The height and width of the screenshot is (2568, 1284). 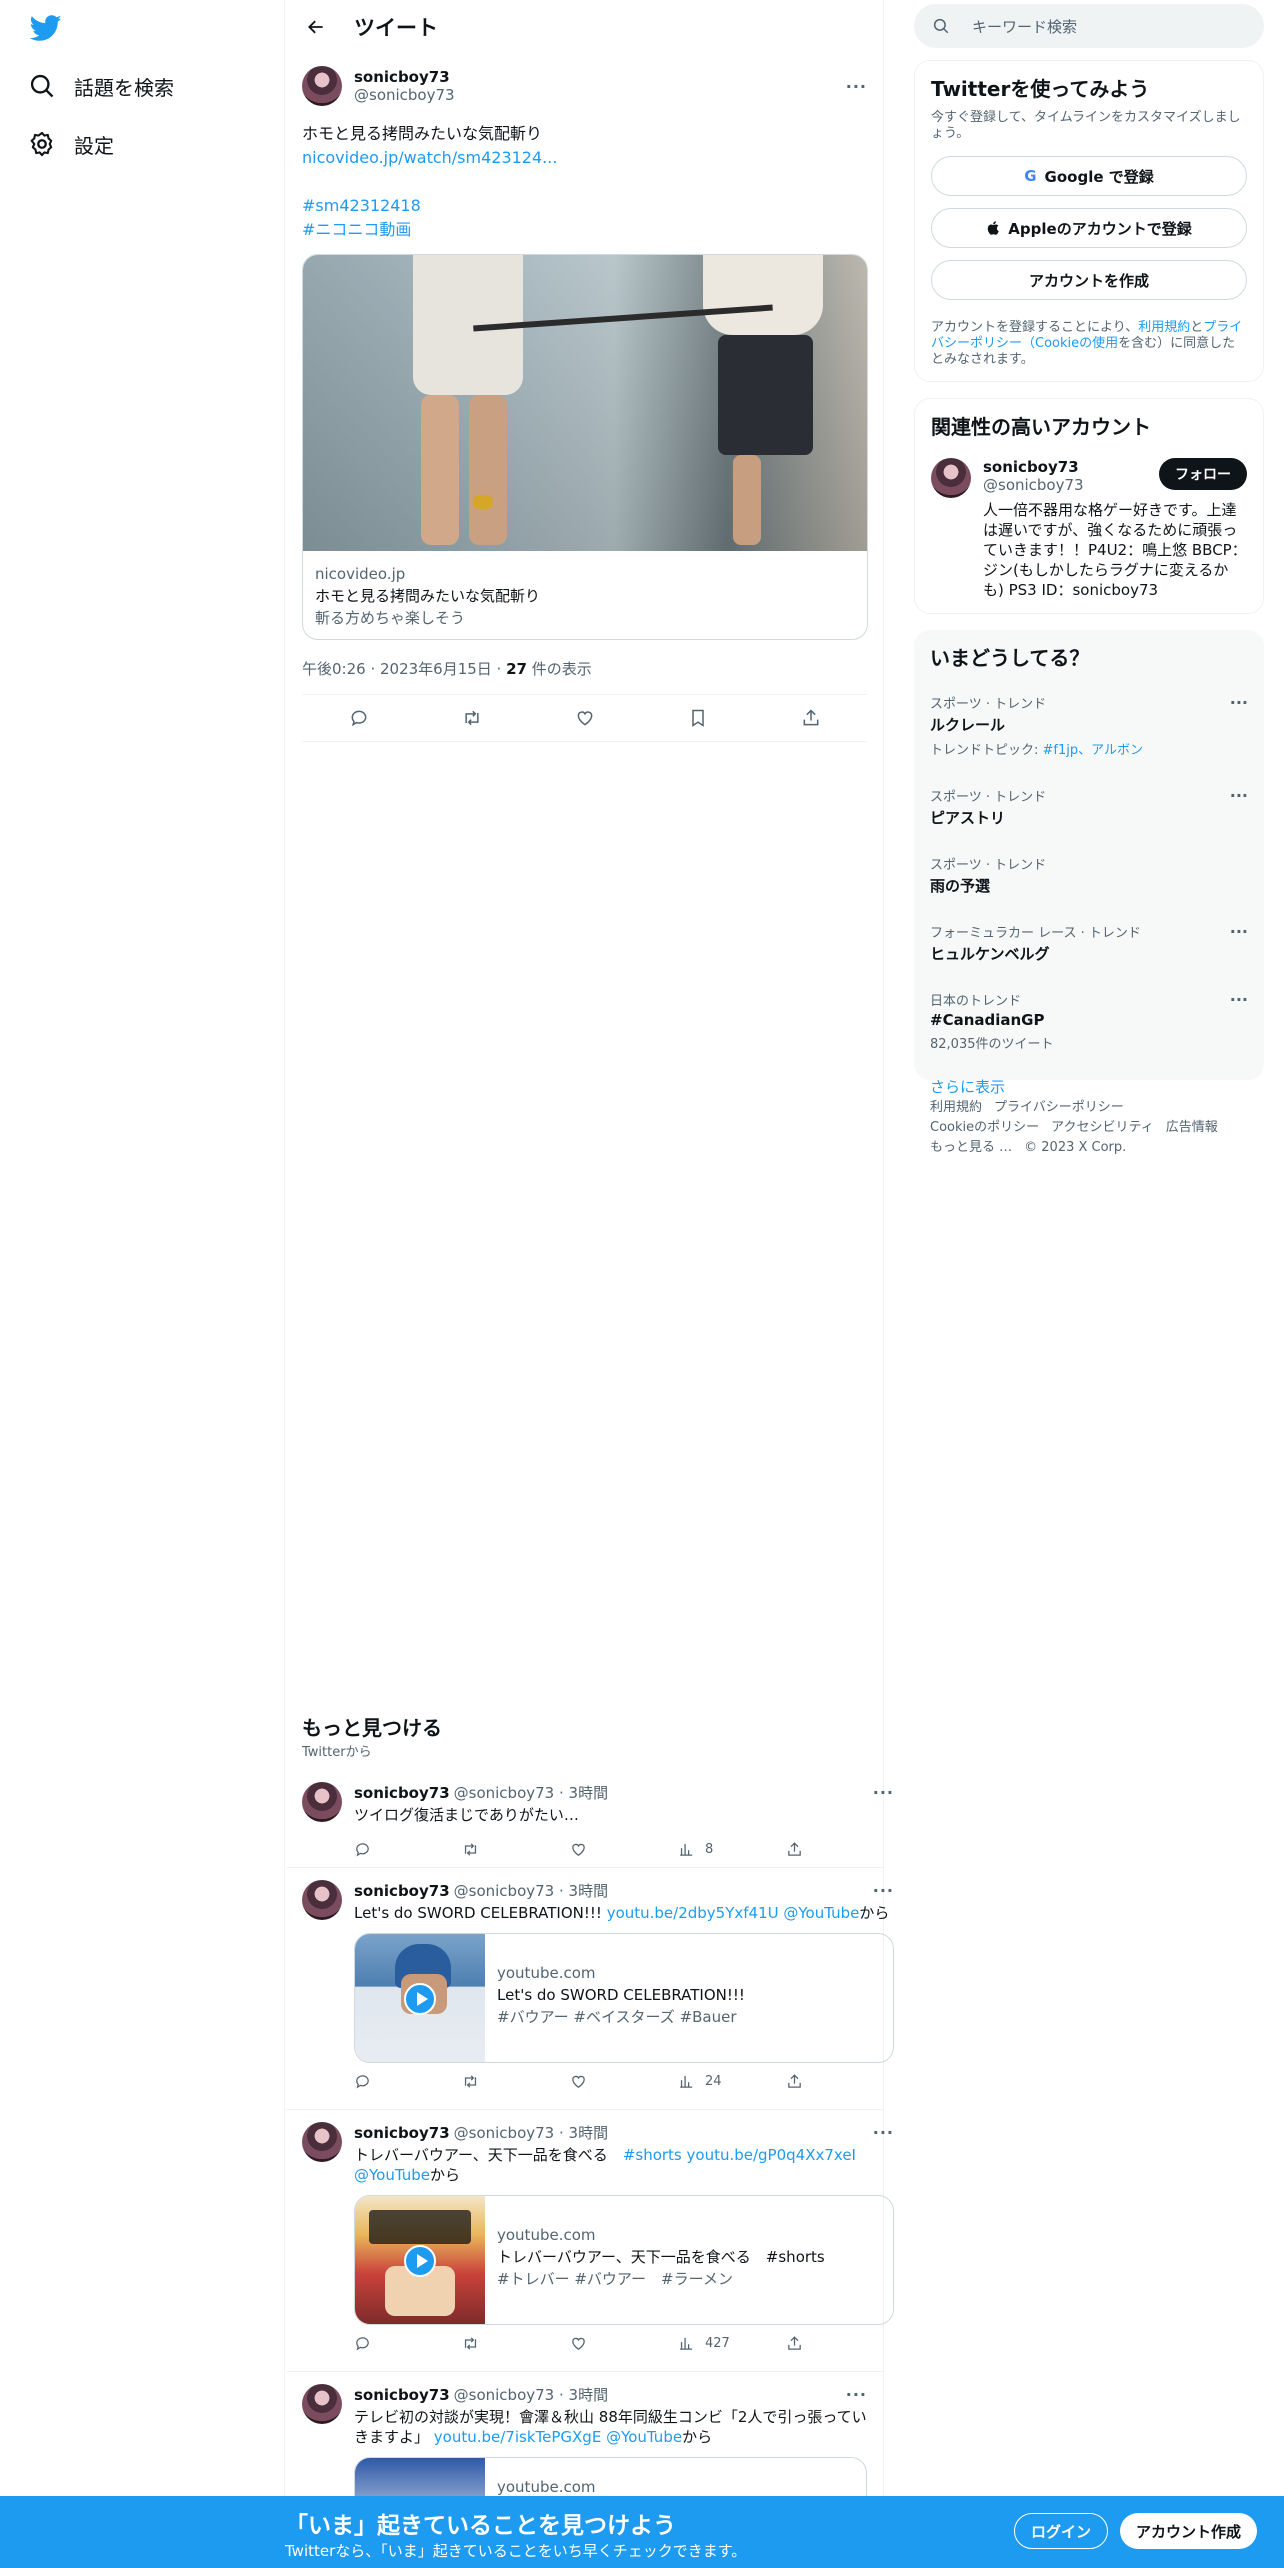 I want to click on link-card: youtube.com, so click(x=610, y=2476).